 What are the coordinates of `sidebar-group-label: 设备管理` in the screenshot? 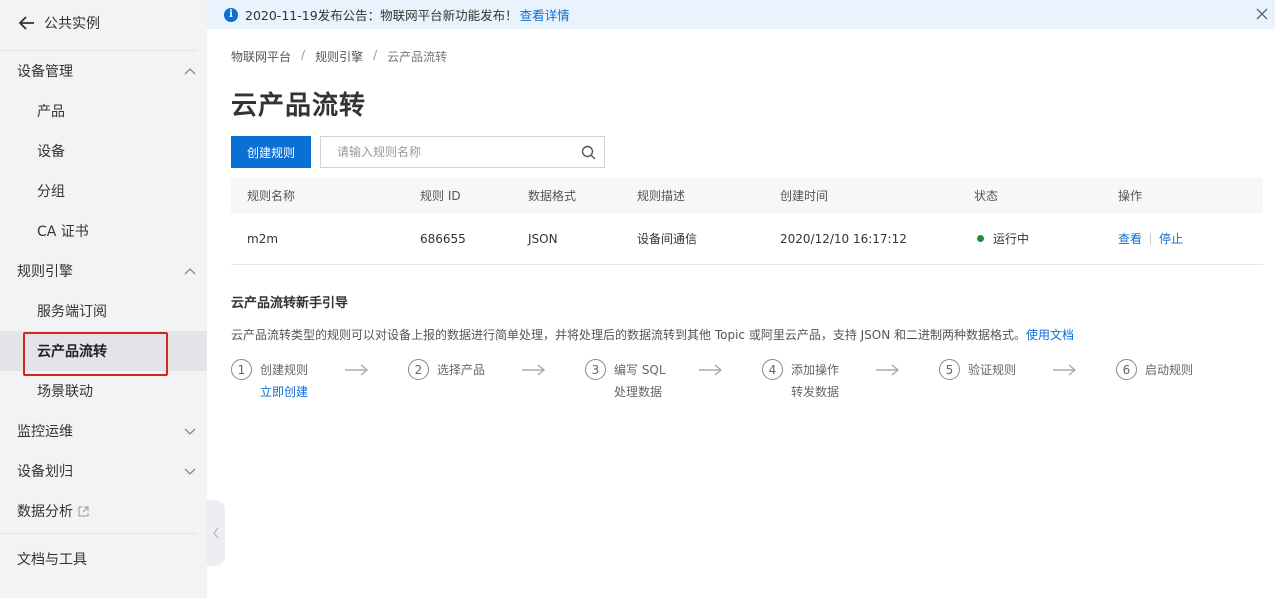 It's located at (45, 72).